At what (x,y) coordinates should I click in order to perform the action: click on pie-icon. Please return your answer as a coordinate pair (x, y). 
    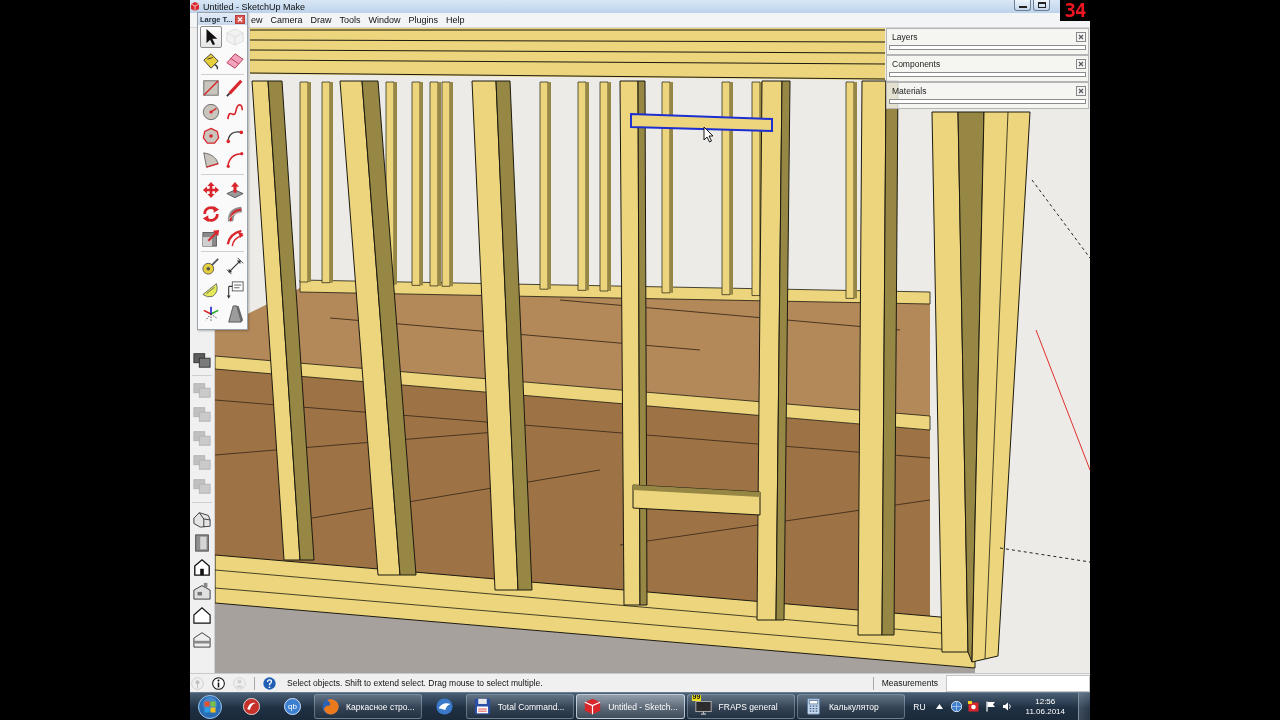
    Looking at the image, I should click on (210, 160).